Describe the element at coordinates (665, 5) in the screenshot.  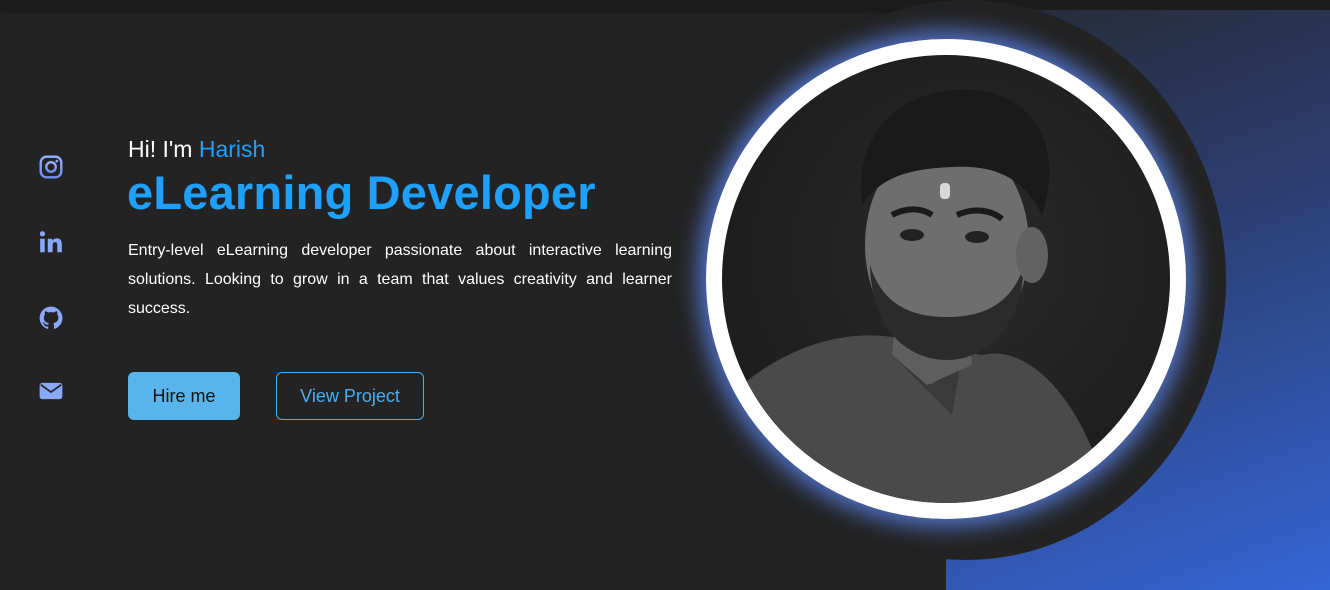
I see `top-navbar` at that location.